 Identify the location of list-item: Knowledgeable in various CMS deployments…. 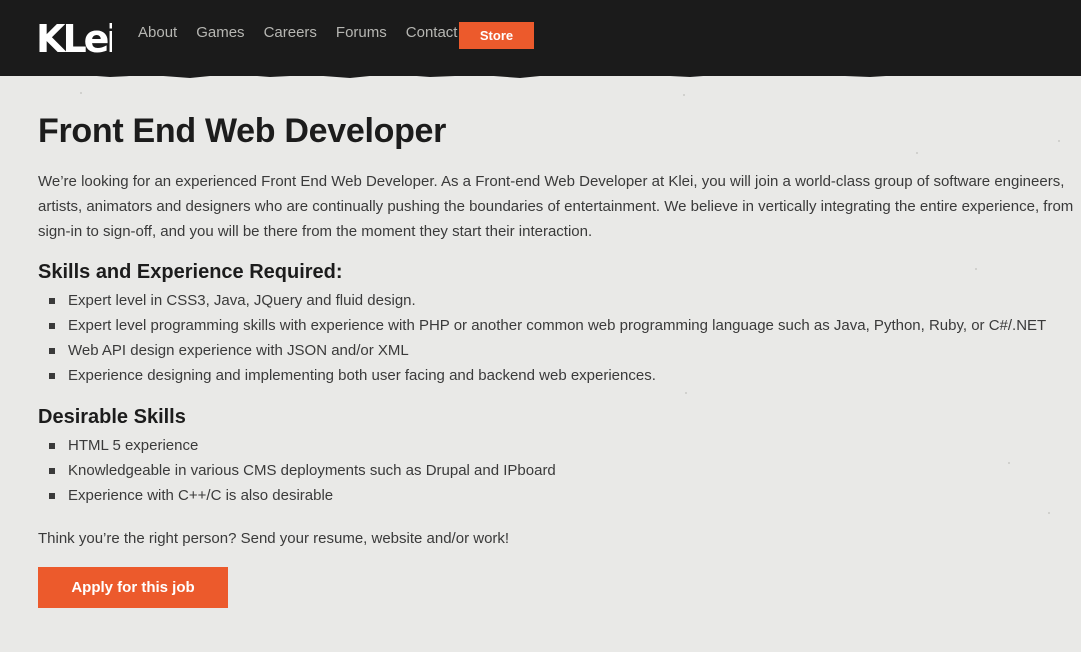
(558, 470).